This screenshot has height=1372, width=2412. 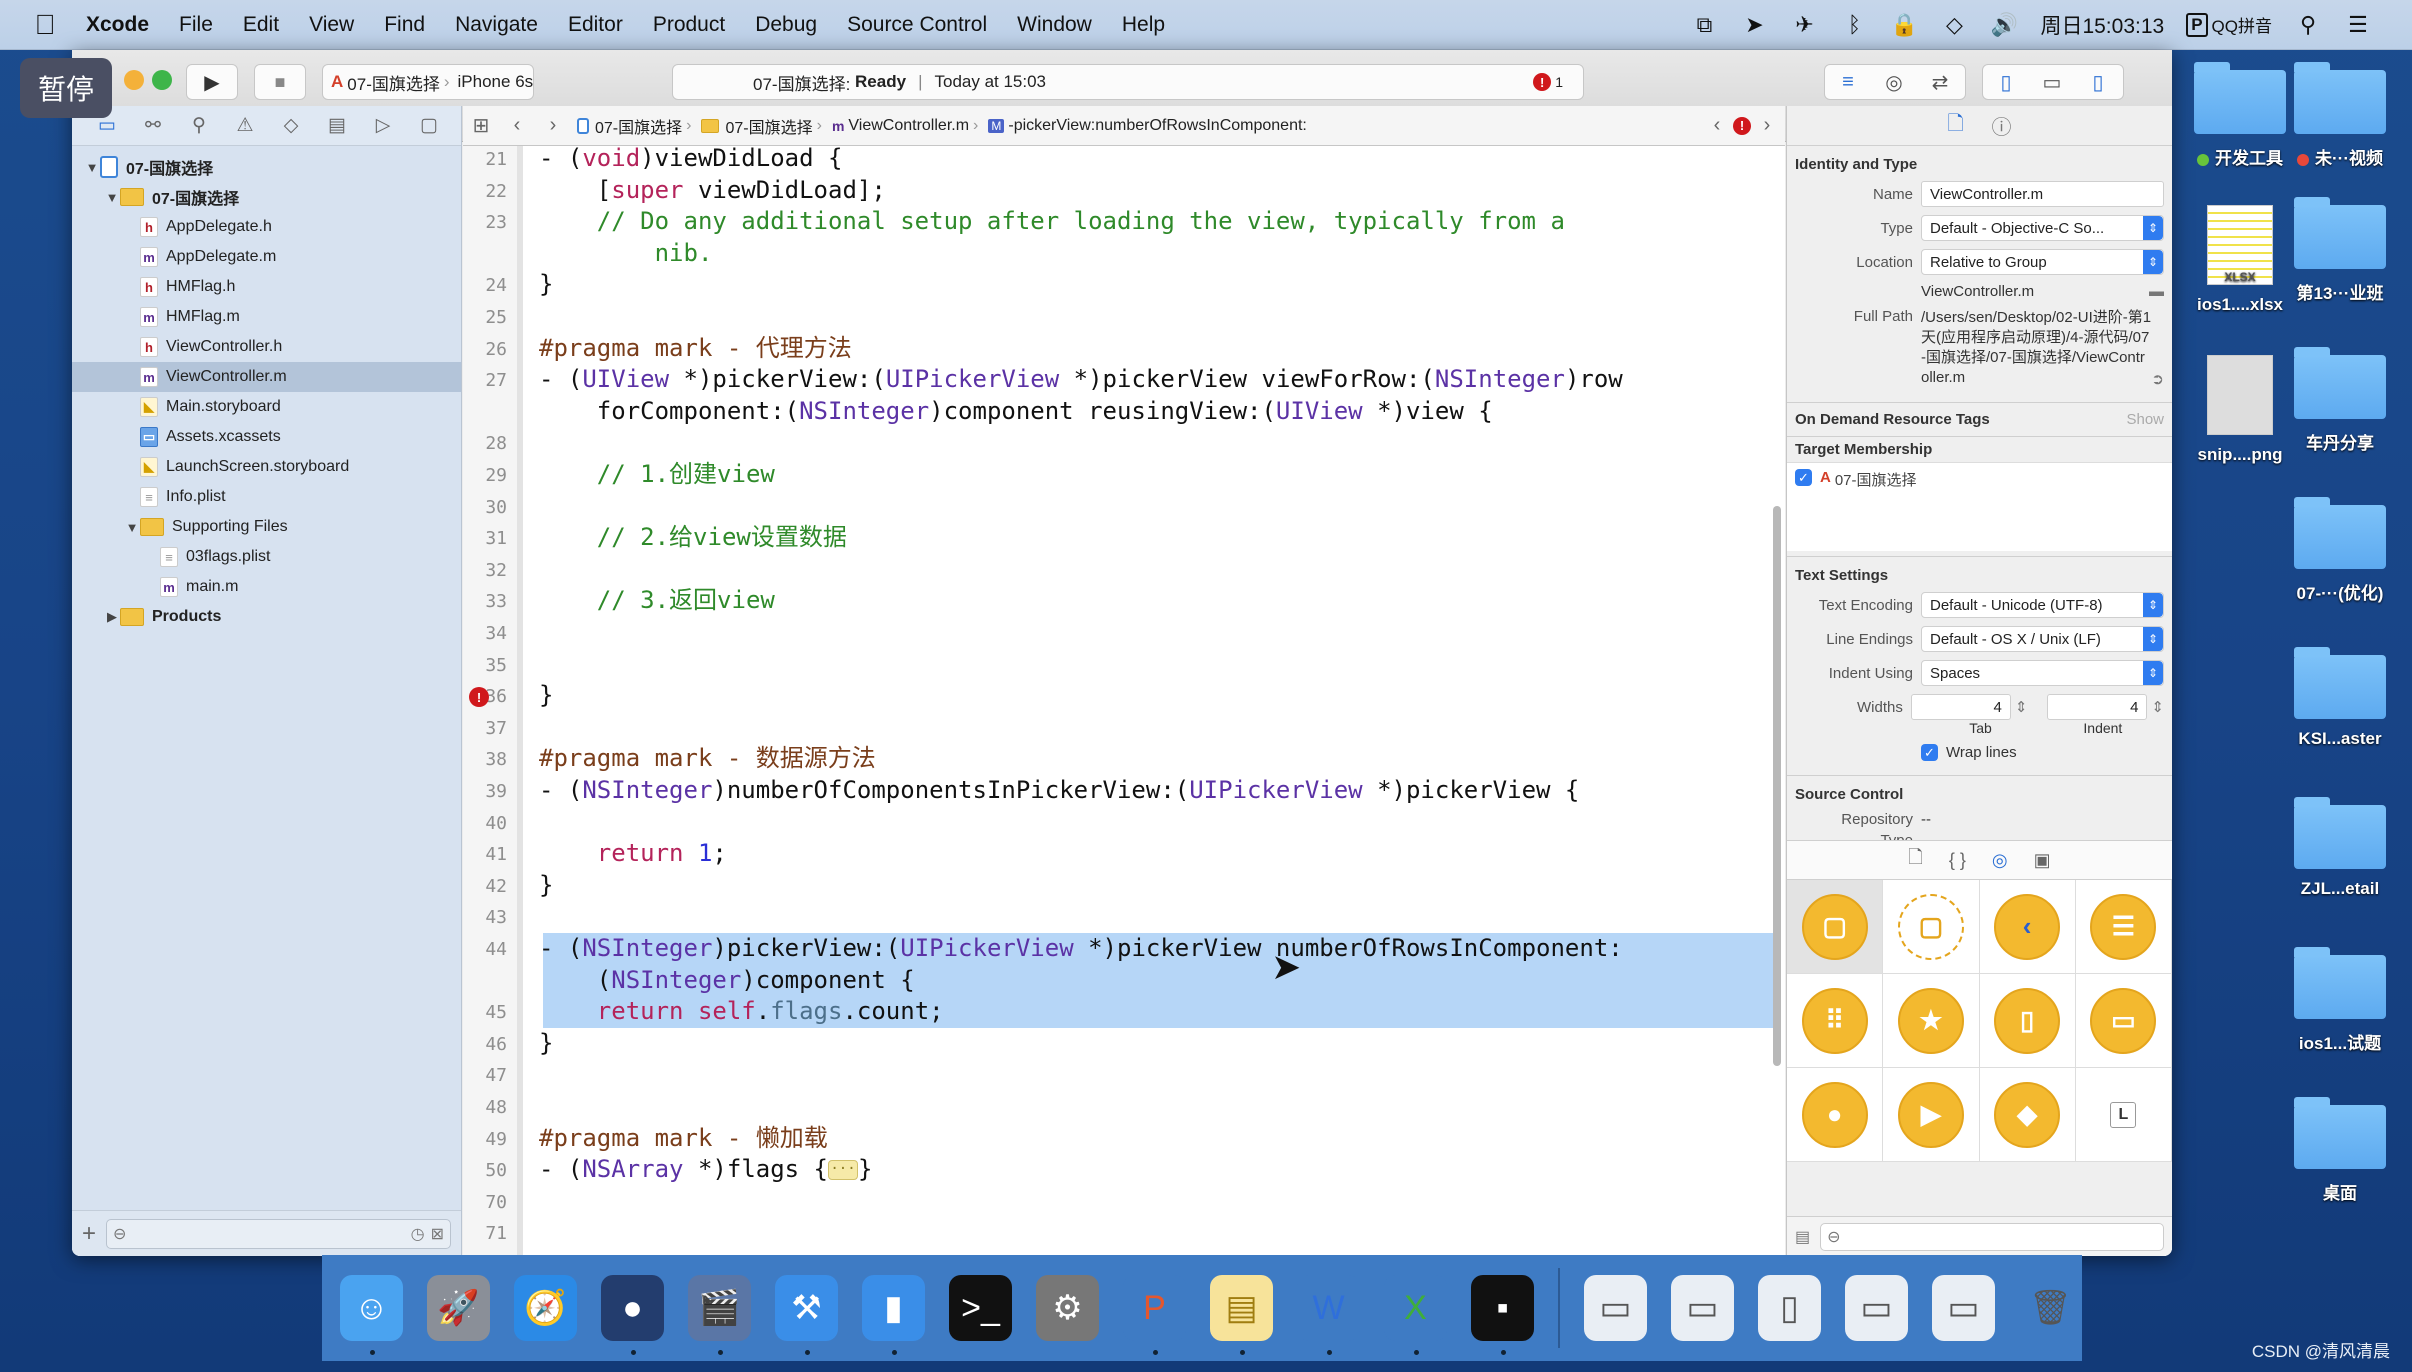 I want to click on dock-notes-document: ▯, so click(x=1789, y=1308).